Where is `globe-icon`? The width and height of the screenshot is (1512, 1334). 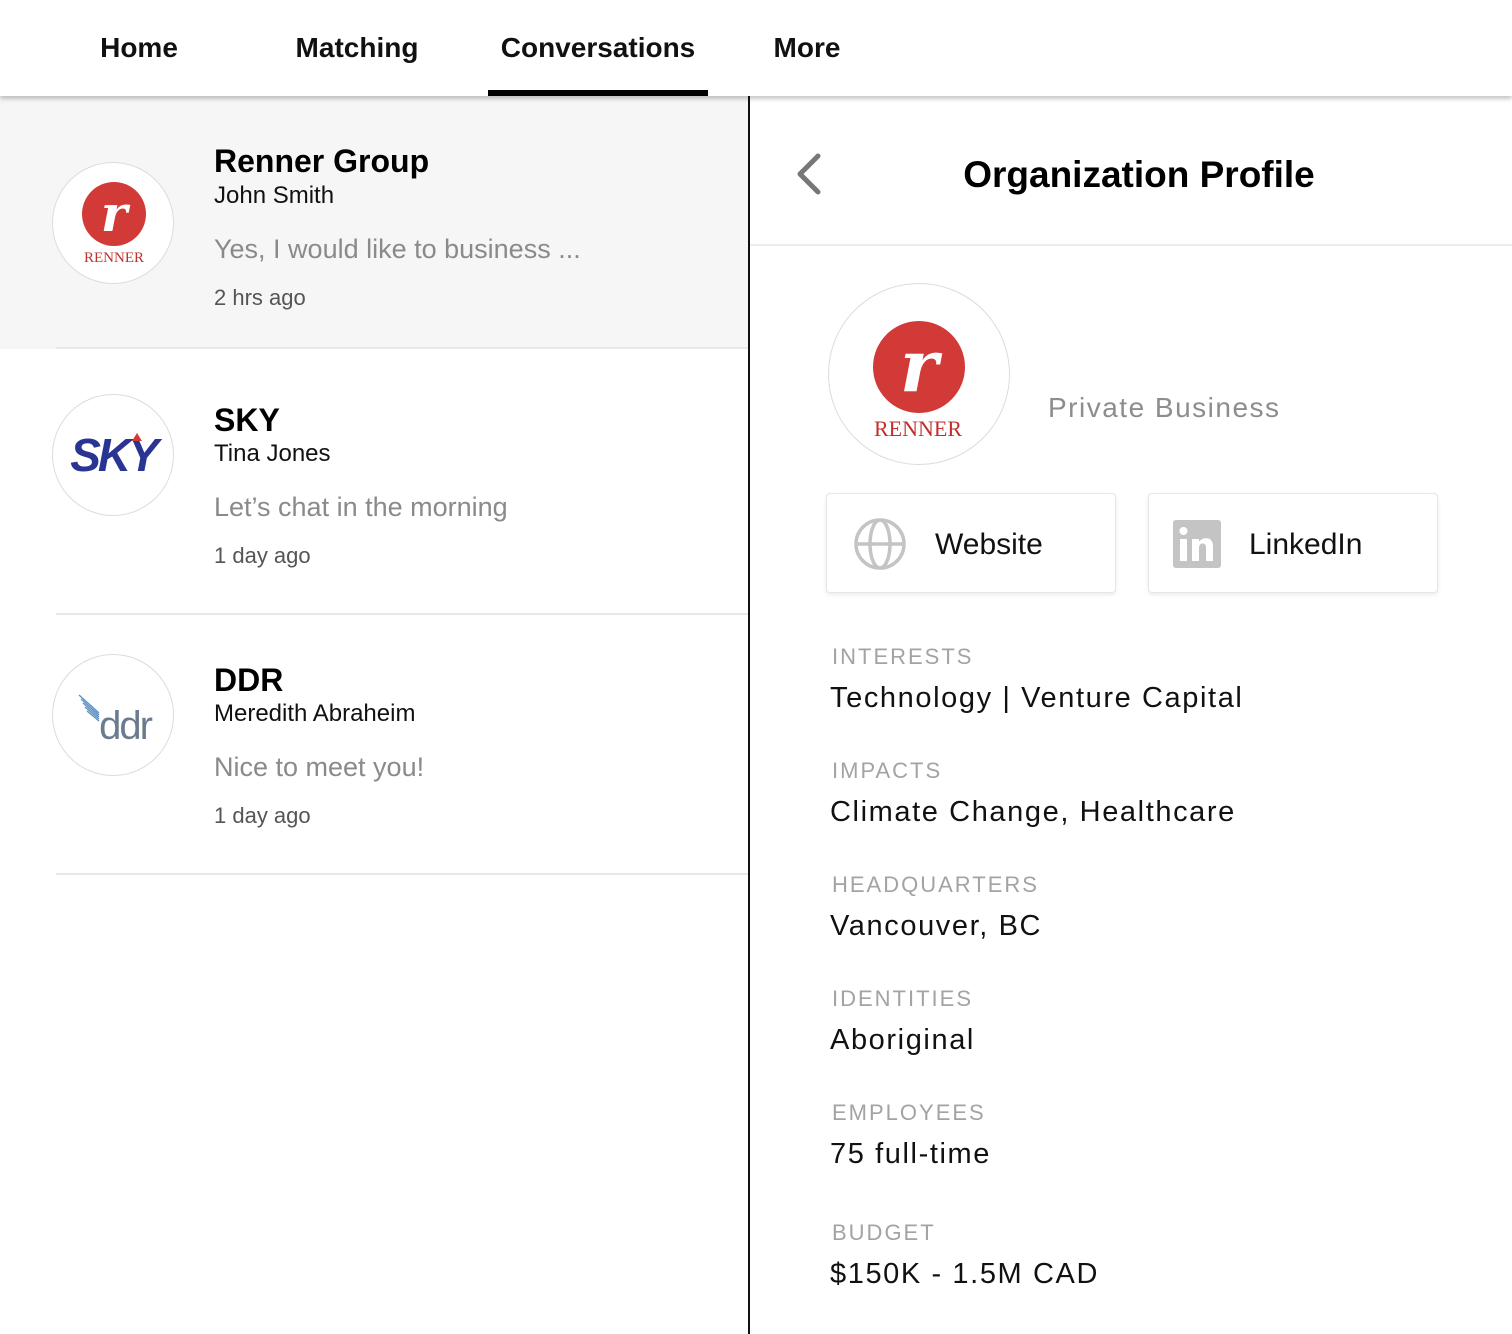
globe-icon is located at coordinates (880, 544).